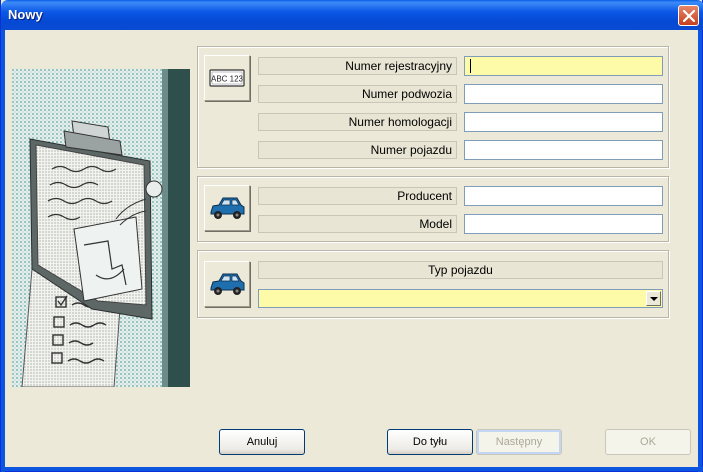 This screenshot has width=703, height=472. What do you see at coordinates (357, 94) in the screenshot?
I see `label-chassis-number: Numer podwozia` at bounding box center [357, 94].